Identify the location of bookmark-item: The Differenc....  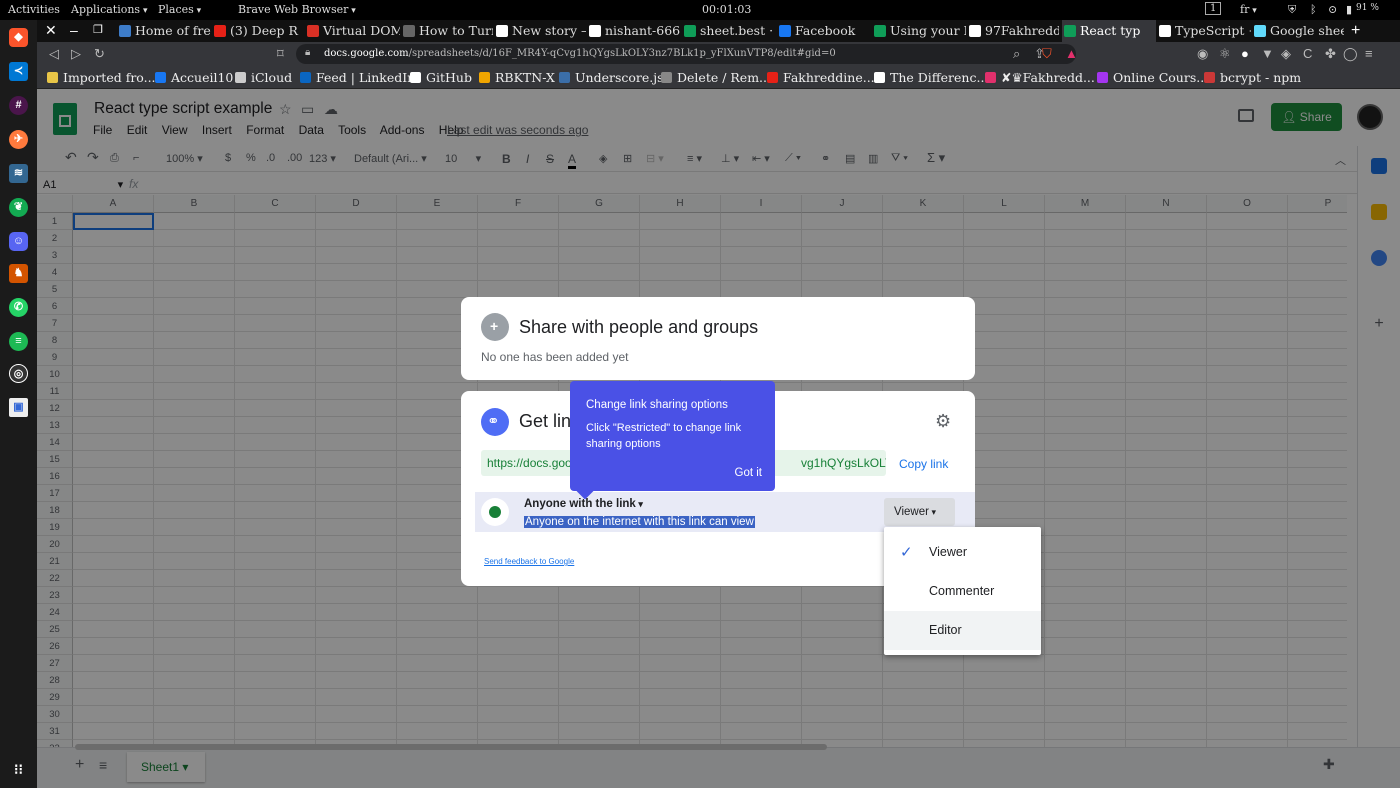
(931, 77).